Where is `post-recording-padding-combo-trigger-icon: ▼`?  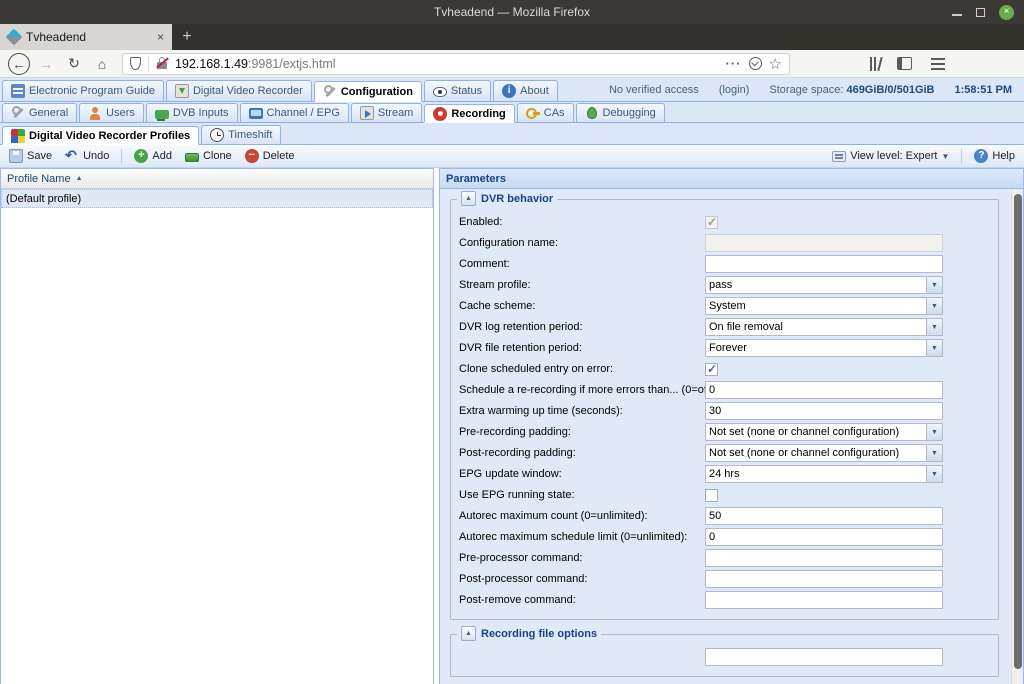 post-recording-padding-combo-trigger-icon: ▼ is located at coordinates (934, 453).